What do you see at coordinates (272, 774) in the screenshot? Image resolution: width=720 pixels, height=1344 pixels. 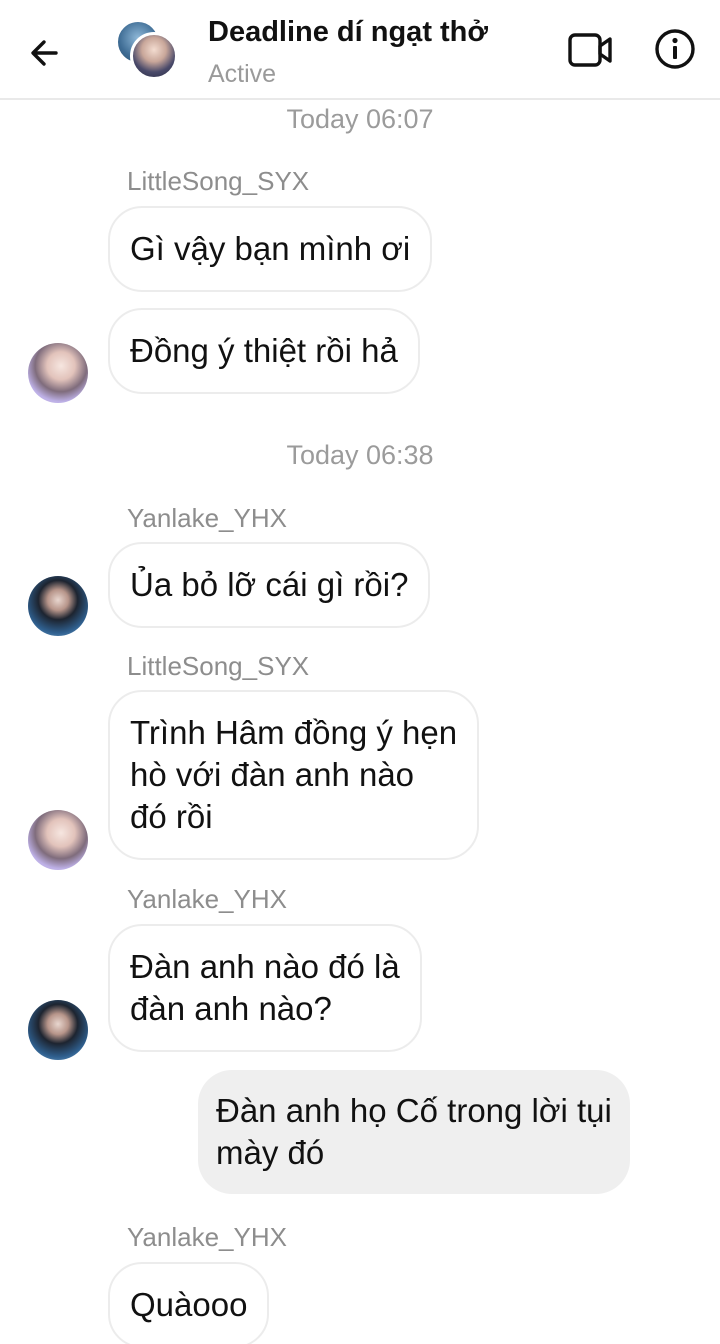 I see `message-line: hò với đàn anh nào` at bounding box center [272, 774].